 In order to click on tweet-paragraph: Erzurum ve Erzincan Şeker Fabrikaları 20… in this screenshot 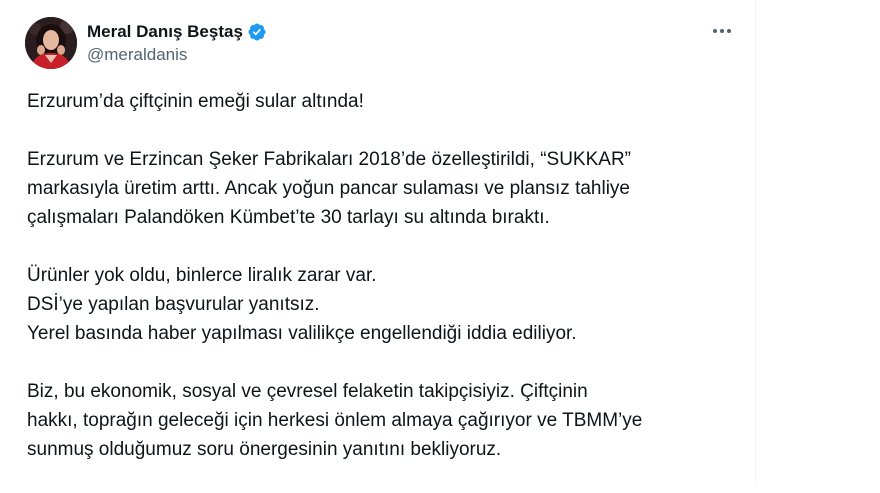, I will do `click(387, 188)`.